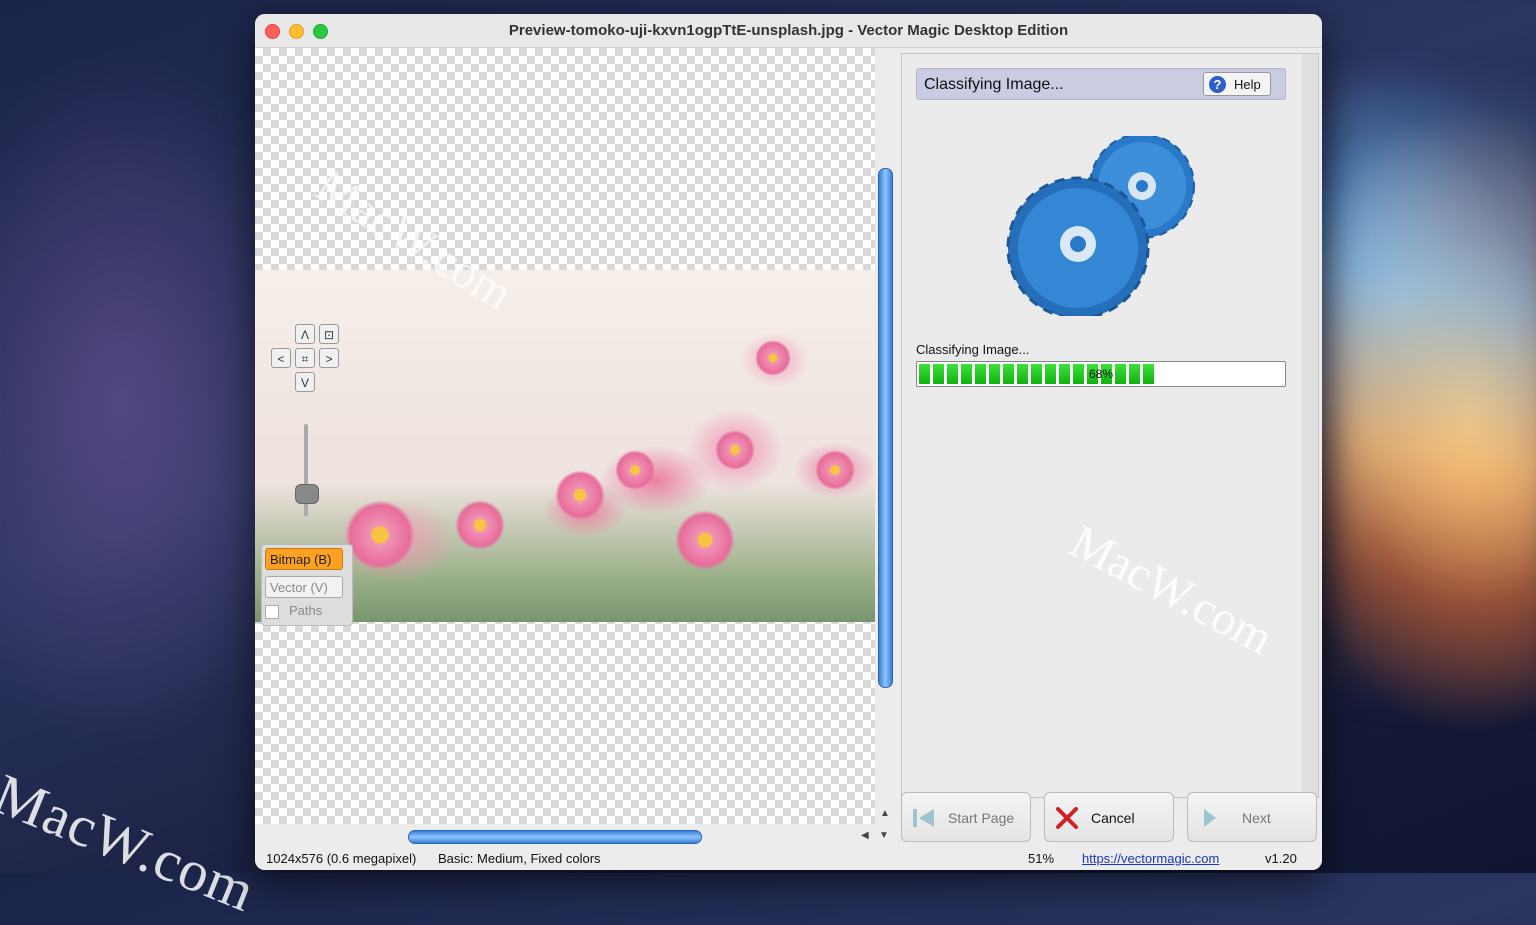 Image resolution: width=1536 pixels, height=925 pixels. I want to click on vertical-scrollbar: ▲, so click(885, 436).